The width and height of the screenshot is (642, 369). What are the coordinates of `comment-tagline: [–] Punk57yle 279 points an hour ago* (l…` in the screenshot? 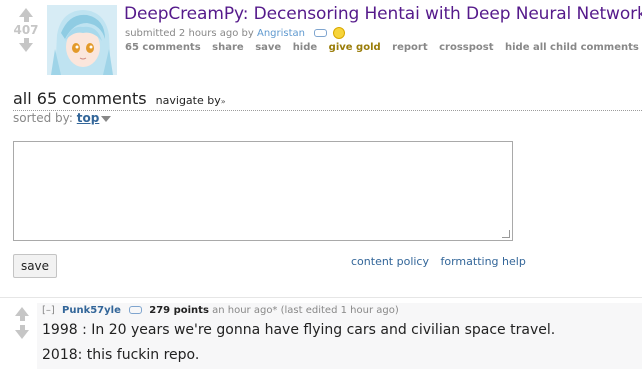 It's located at (220, 310).